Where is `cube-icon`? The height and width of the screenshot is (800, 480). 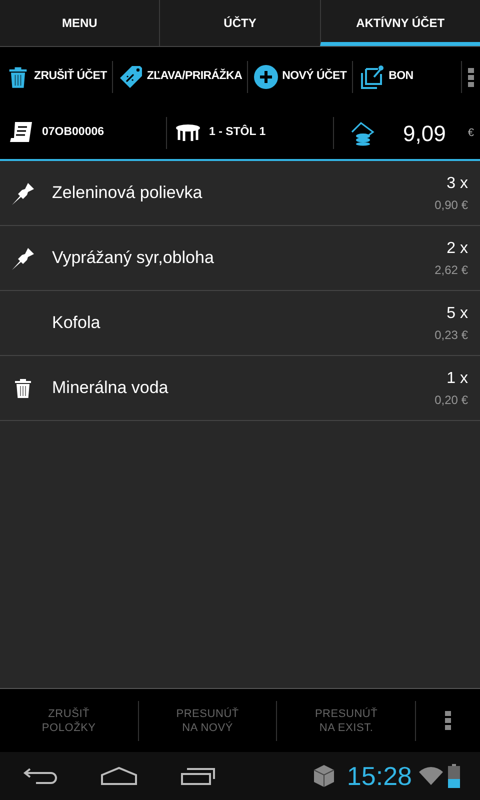 cube-icon is located at coordinates (323, 776).